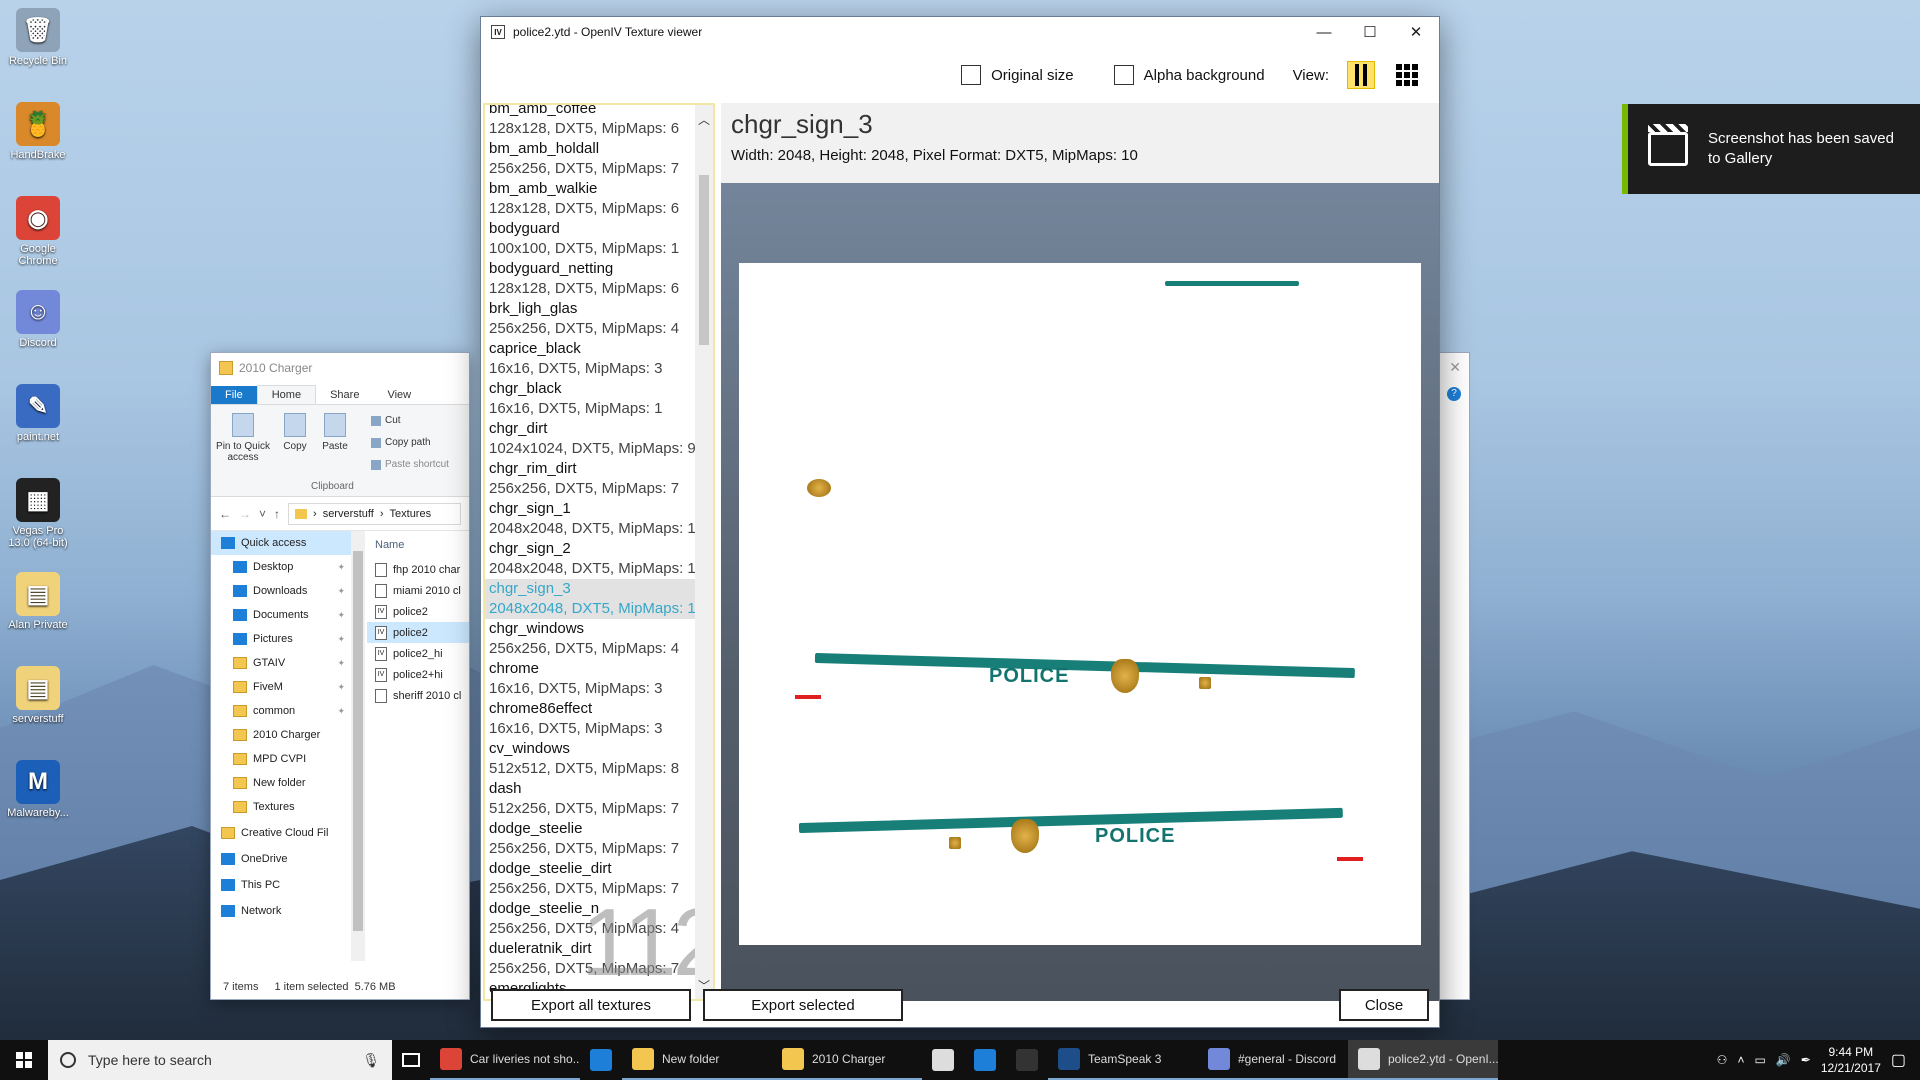  I want to click on screenshot-saved-notification: Screenshot has been saved to Gallery, so click(1771, 149).